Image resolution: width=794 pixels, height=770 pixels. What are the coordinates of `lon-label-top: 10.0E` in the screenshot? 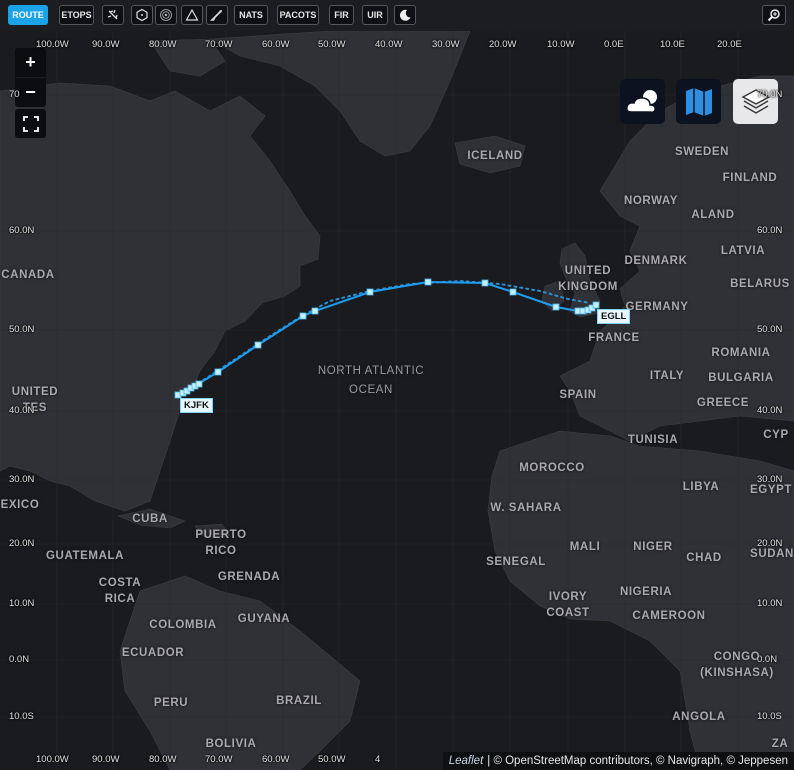 It's located at (672, 44).